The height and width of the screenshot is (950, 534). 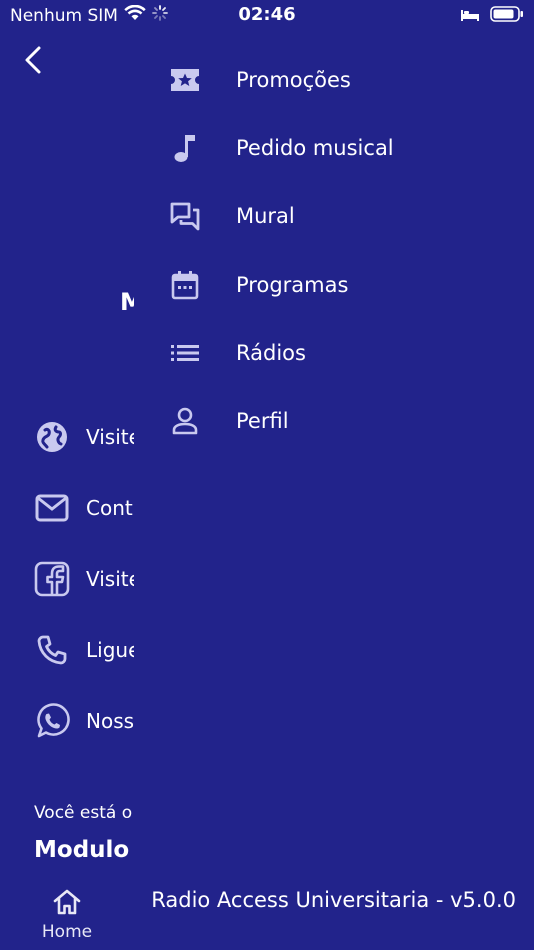 What do you see at coordinates (52, 437) in the screenshot?
I see `globe-icon` at bounding box center [52, 437].